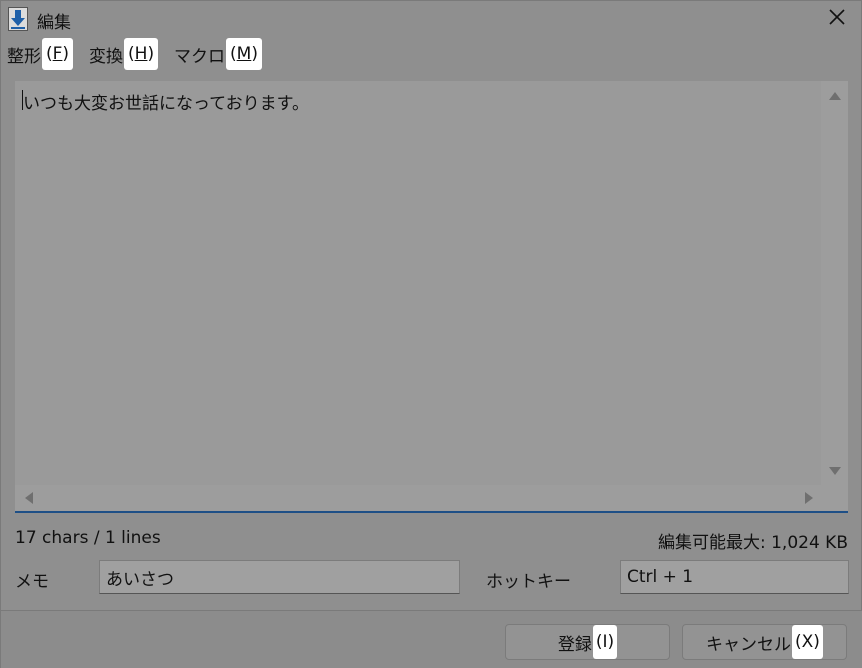 The image size is (862, 668). I want to click on download-arrow-icon, so click(18, 19).